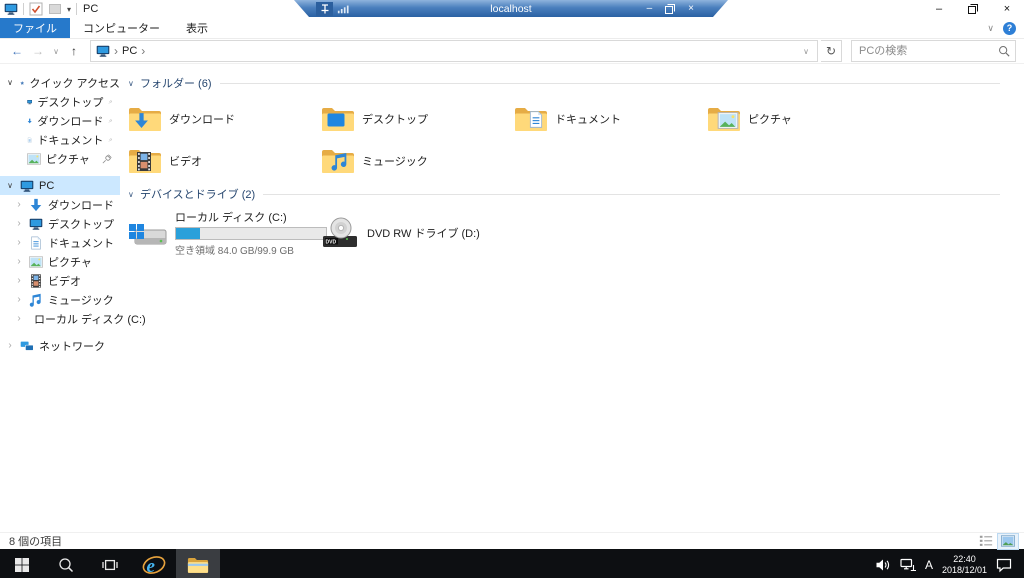 The image size is (1024, 578). I want to click on sidebar-item-pc-local-disk: › ローカル ディスク (C:), so click(72, 318).